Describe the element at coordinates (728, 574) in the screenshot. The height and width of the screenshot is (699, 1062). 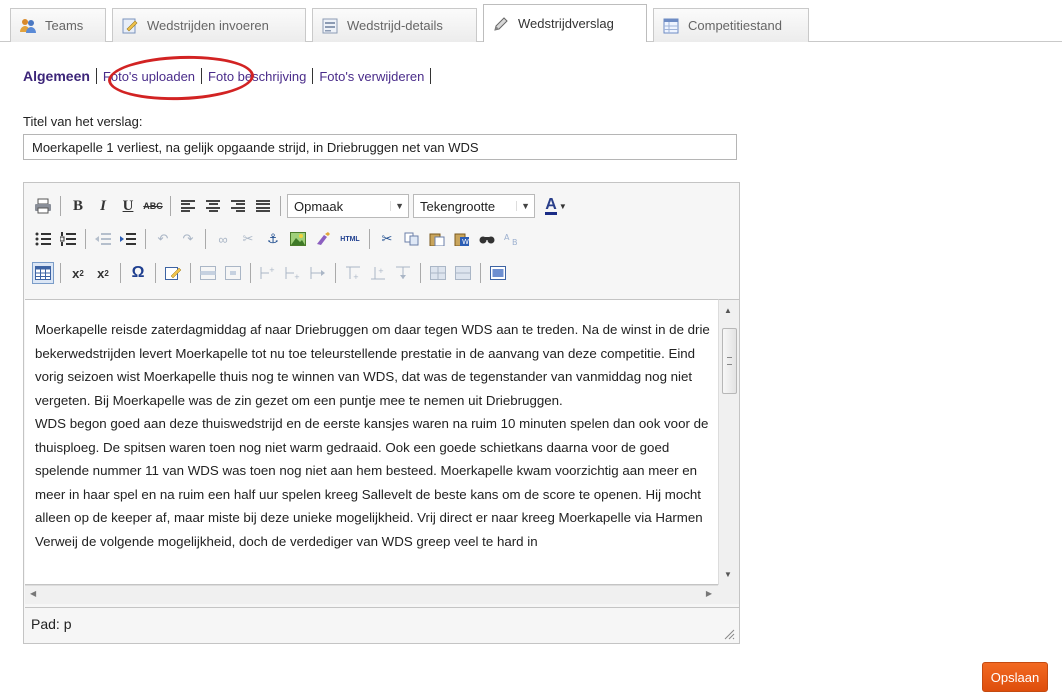
I see `scroll-down-icon: ▼` at that location.